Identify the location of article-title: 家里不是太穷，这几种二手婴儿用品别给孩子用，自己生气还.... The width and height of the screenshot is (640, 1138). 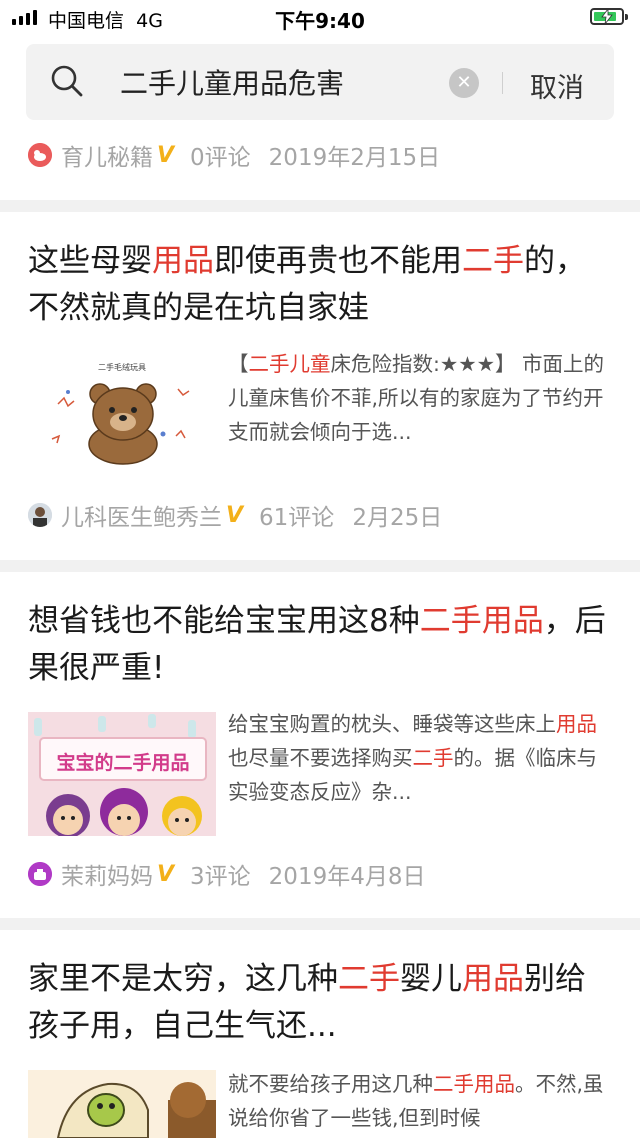
(320, 1003).